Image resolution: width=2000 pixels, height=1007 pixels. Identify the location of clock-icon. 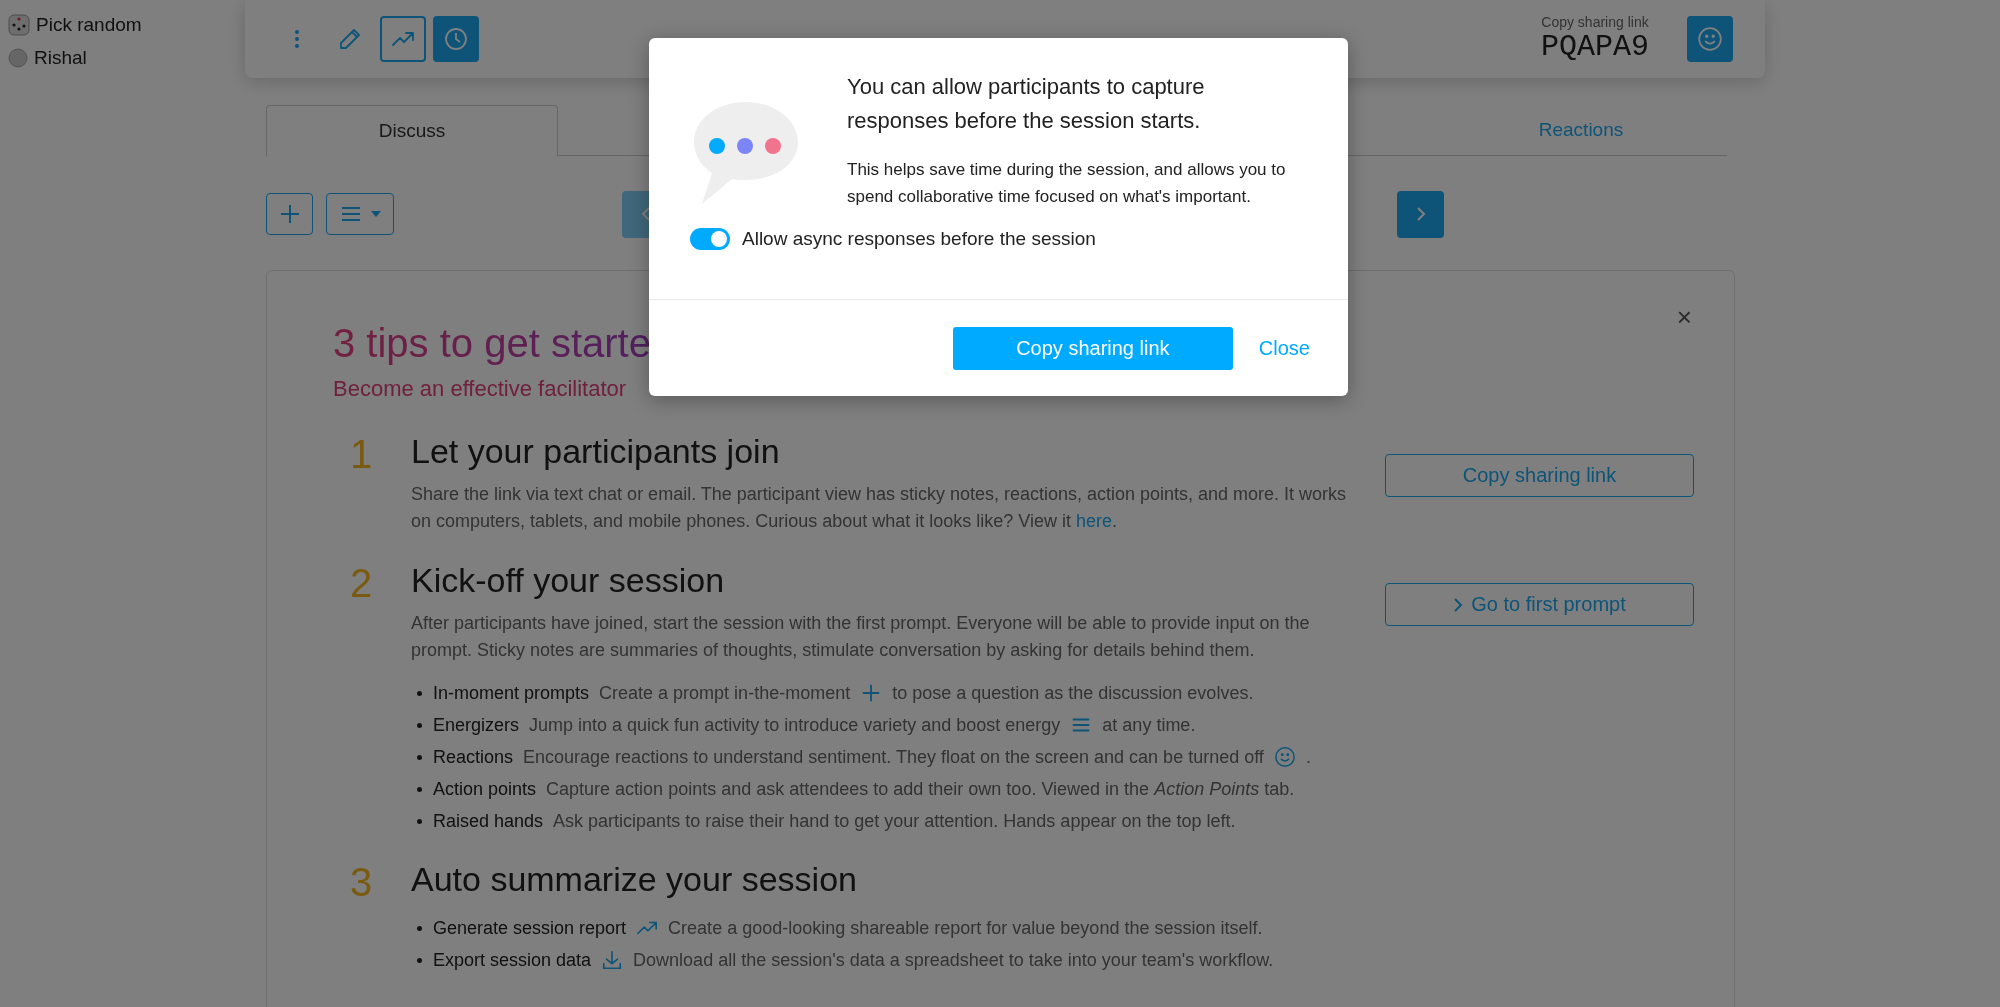
(456, 39).